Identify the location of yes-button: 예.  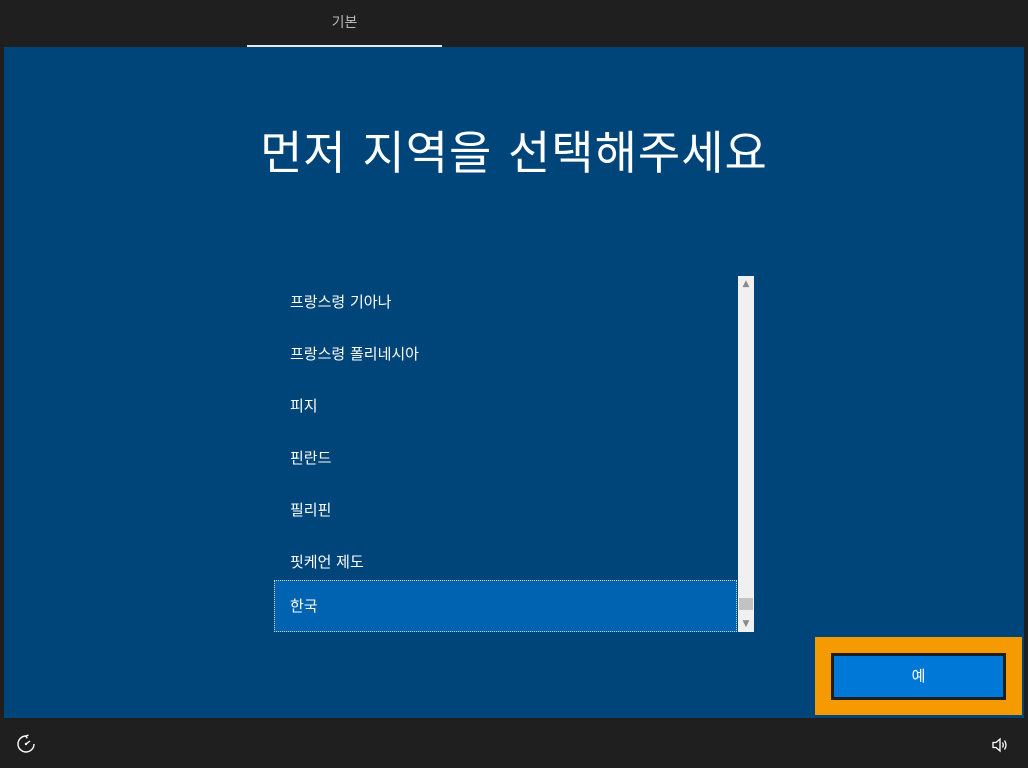
(918, 676).